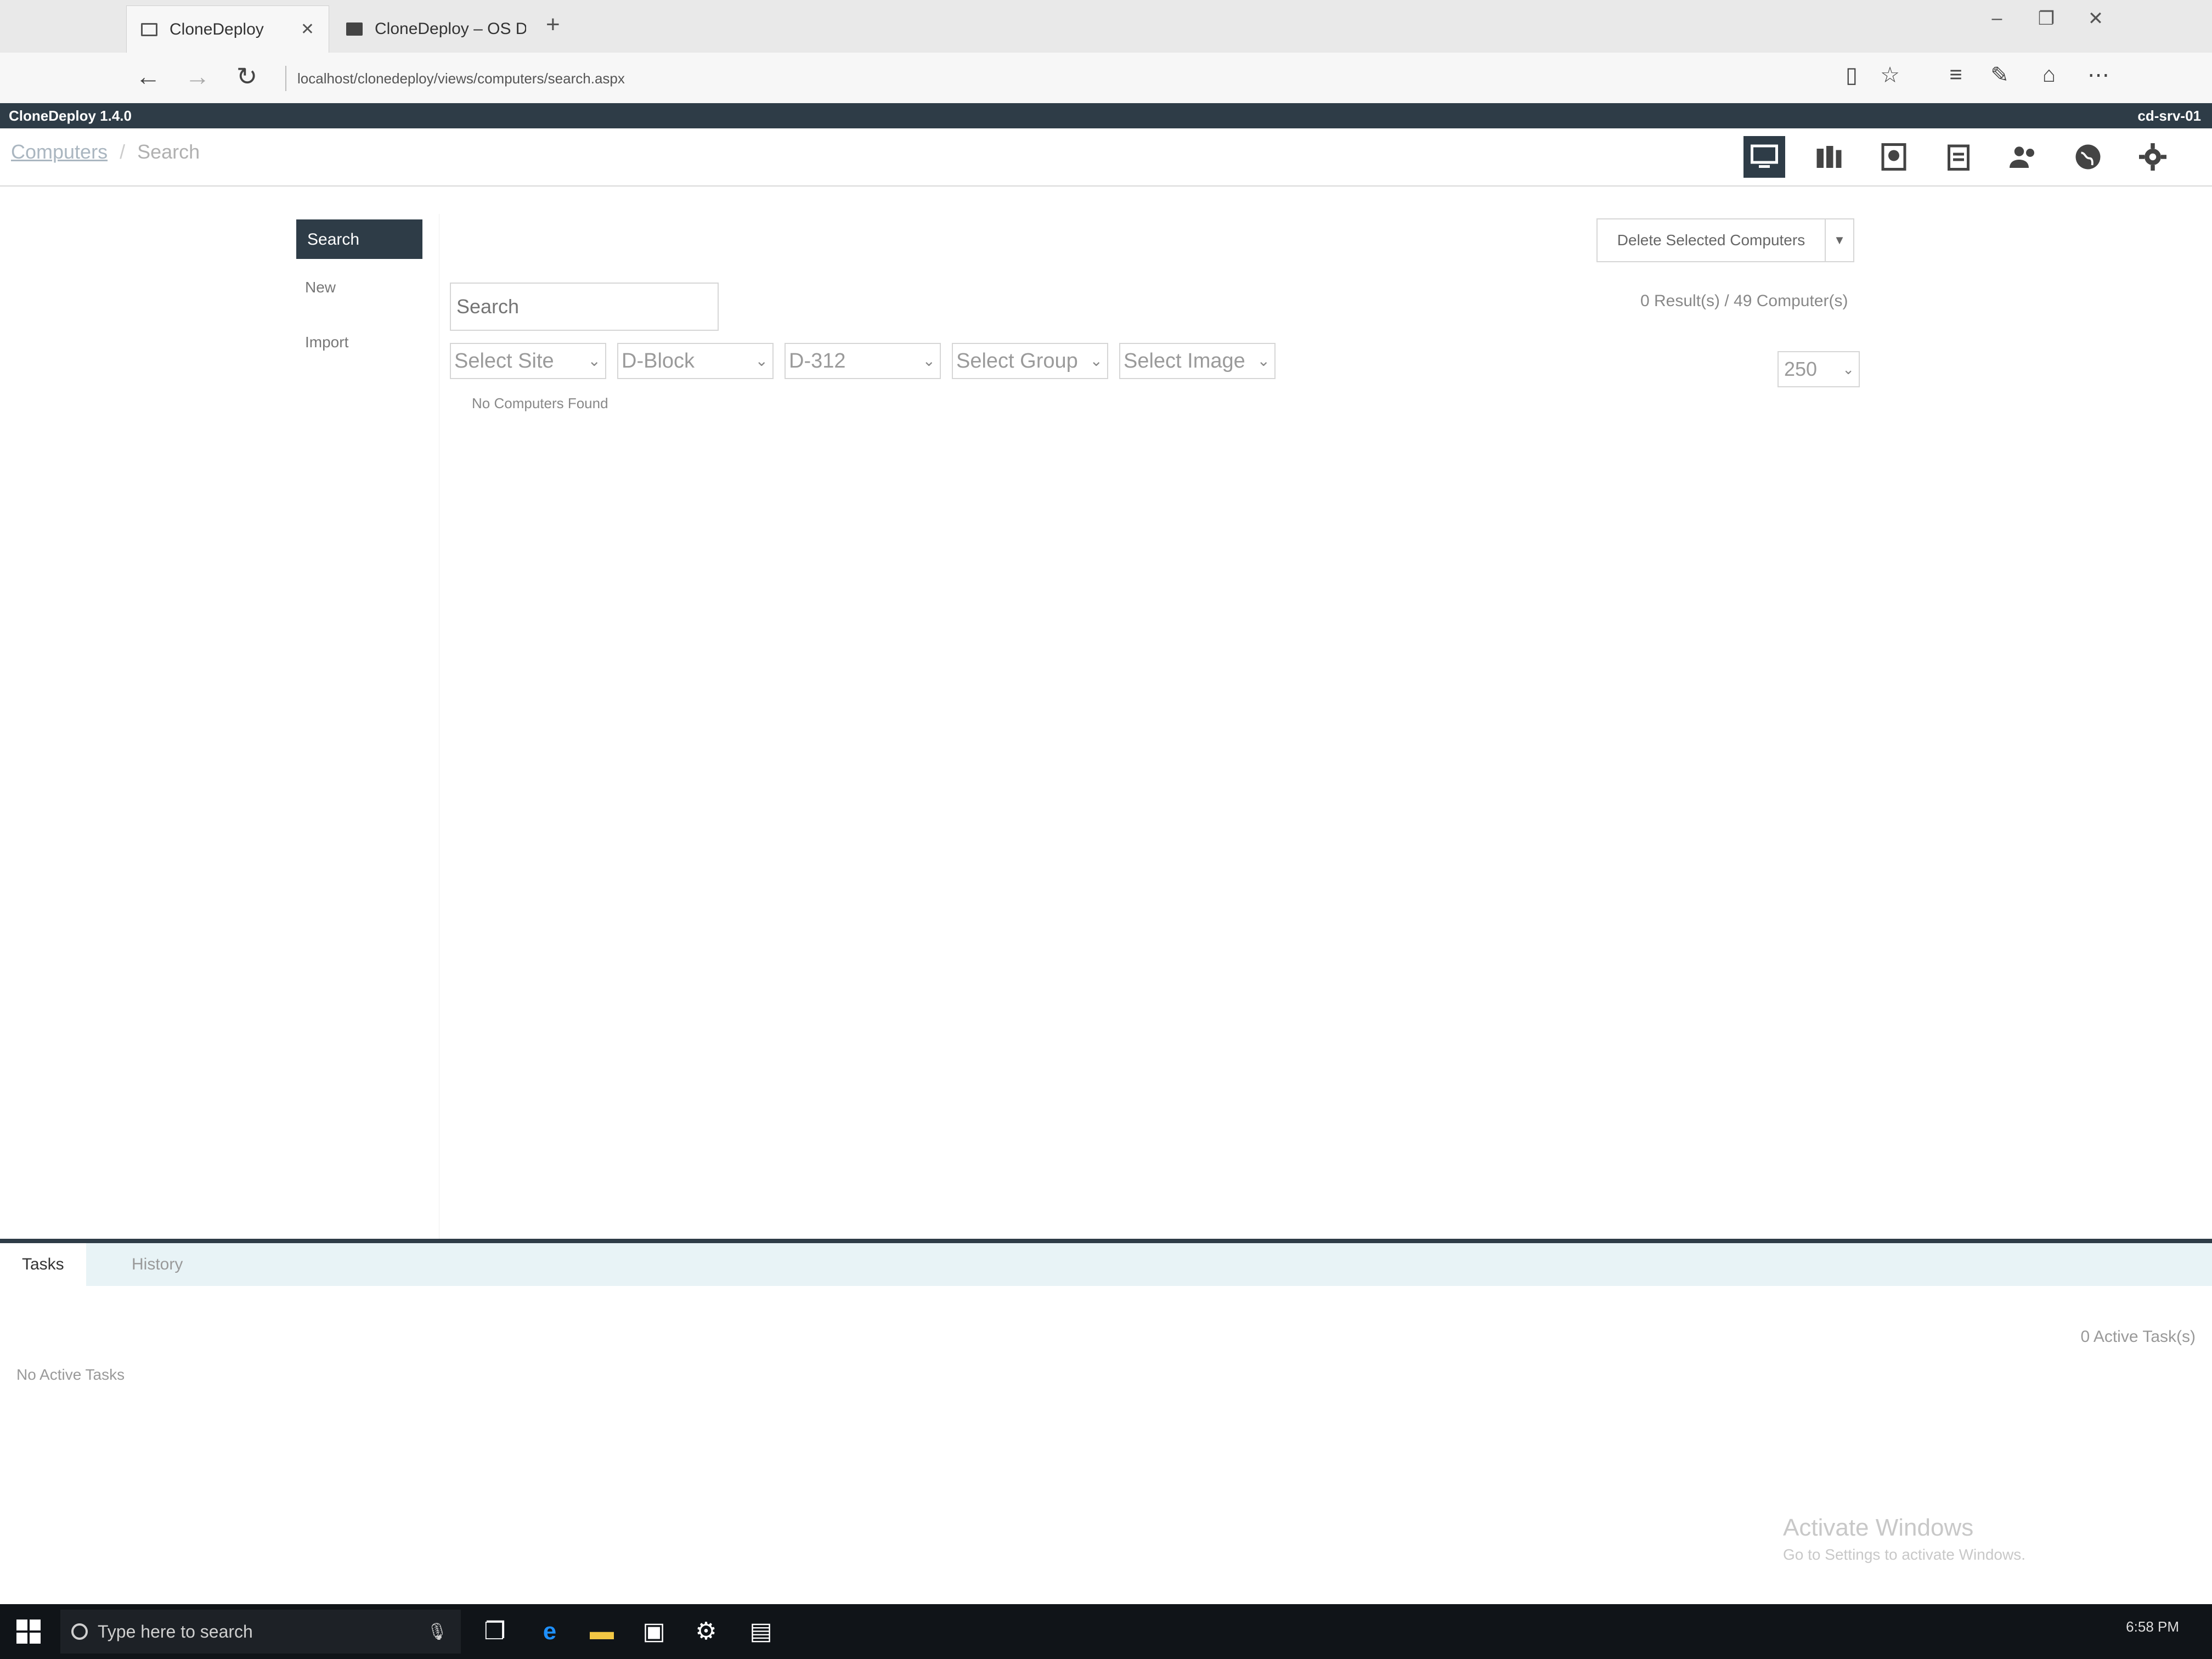 The width and height of the screenshot is (2212, 1659). What do you see at coordinates (863, 361) in the screenshot?
I see `room-select: D-312 ⌄` at bounding box center [863, 361].